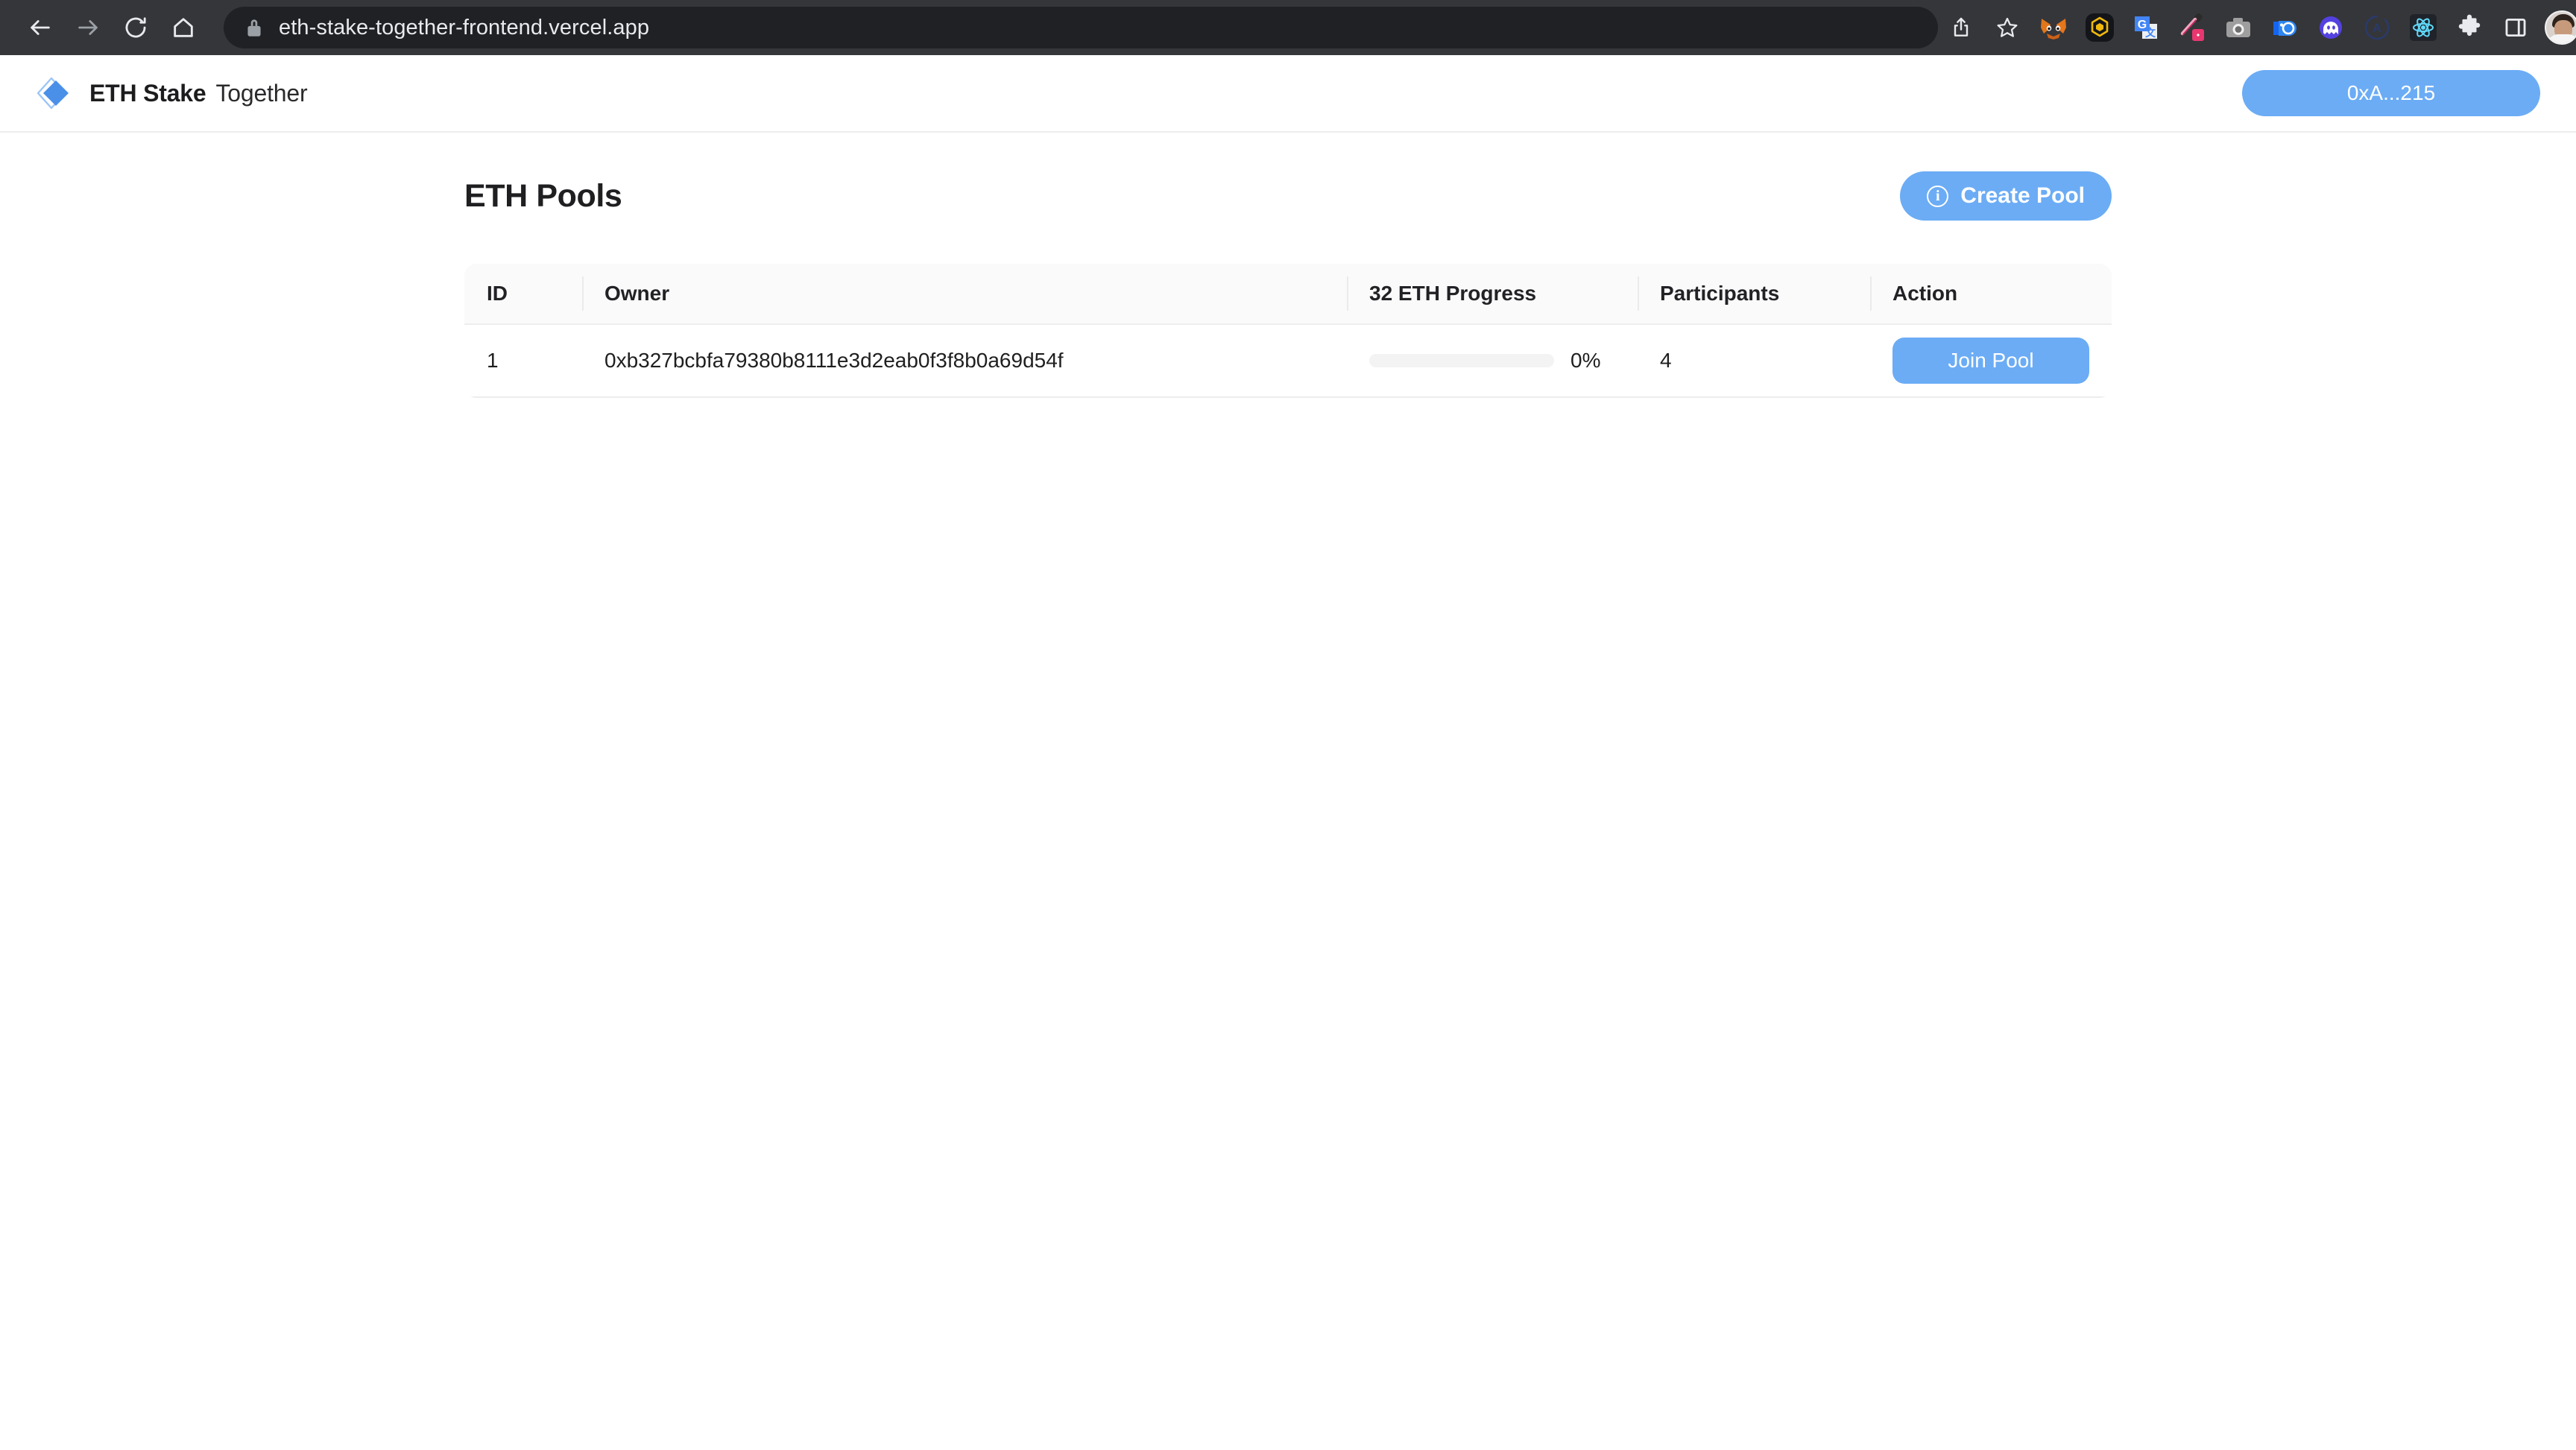 Image resolution: width=2576 pixels, height=1450 pixels. Describe the element at coordinates (493, 360) in the screenshot. I see `cell-pool-id: 1` at that location.